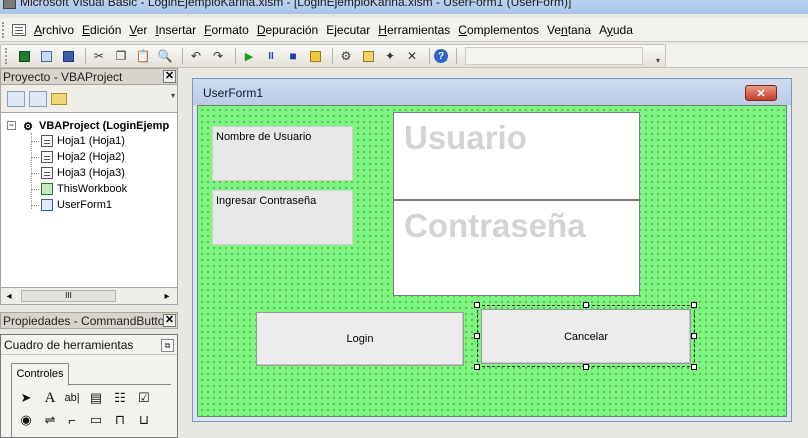 Image resolution: width=808 pixels, height=438 pixels. Describe the element at coordinates (121, 56) in the screenshot. I see `copy-icon: ❐` at that location.